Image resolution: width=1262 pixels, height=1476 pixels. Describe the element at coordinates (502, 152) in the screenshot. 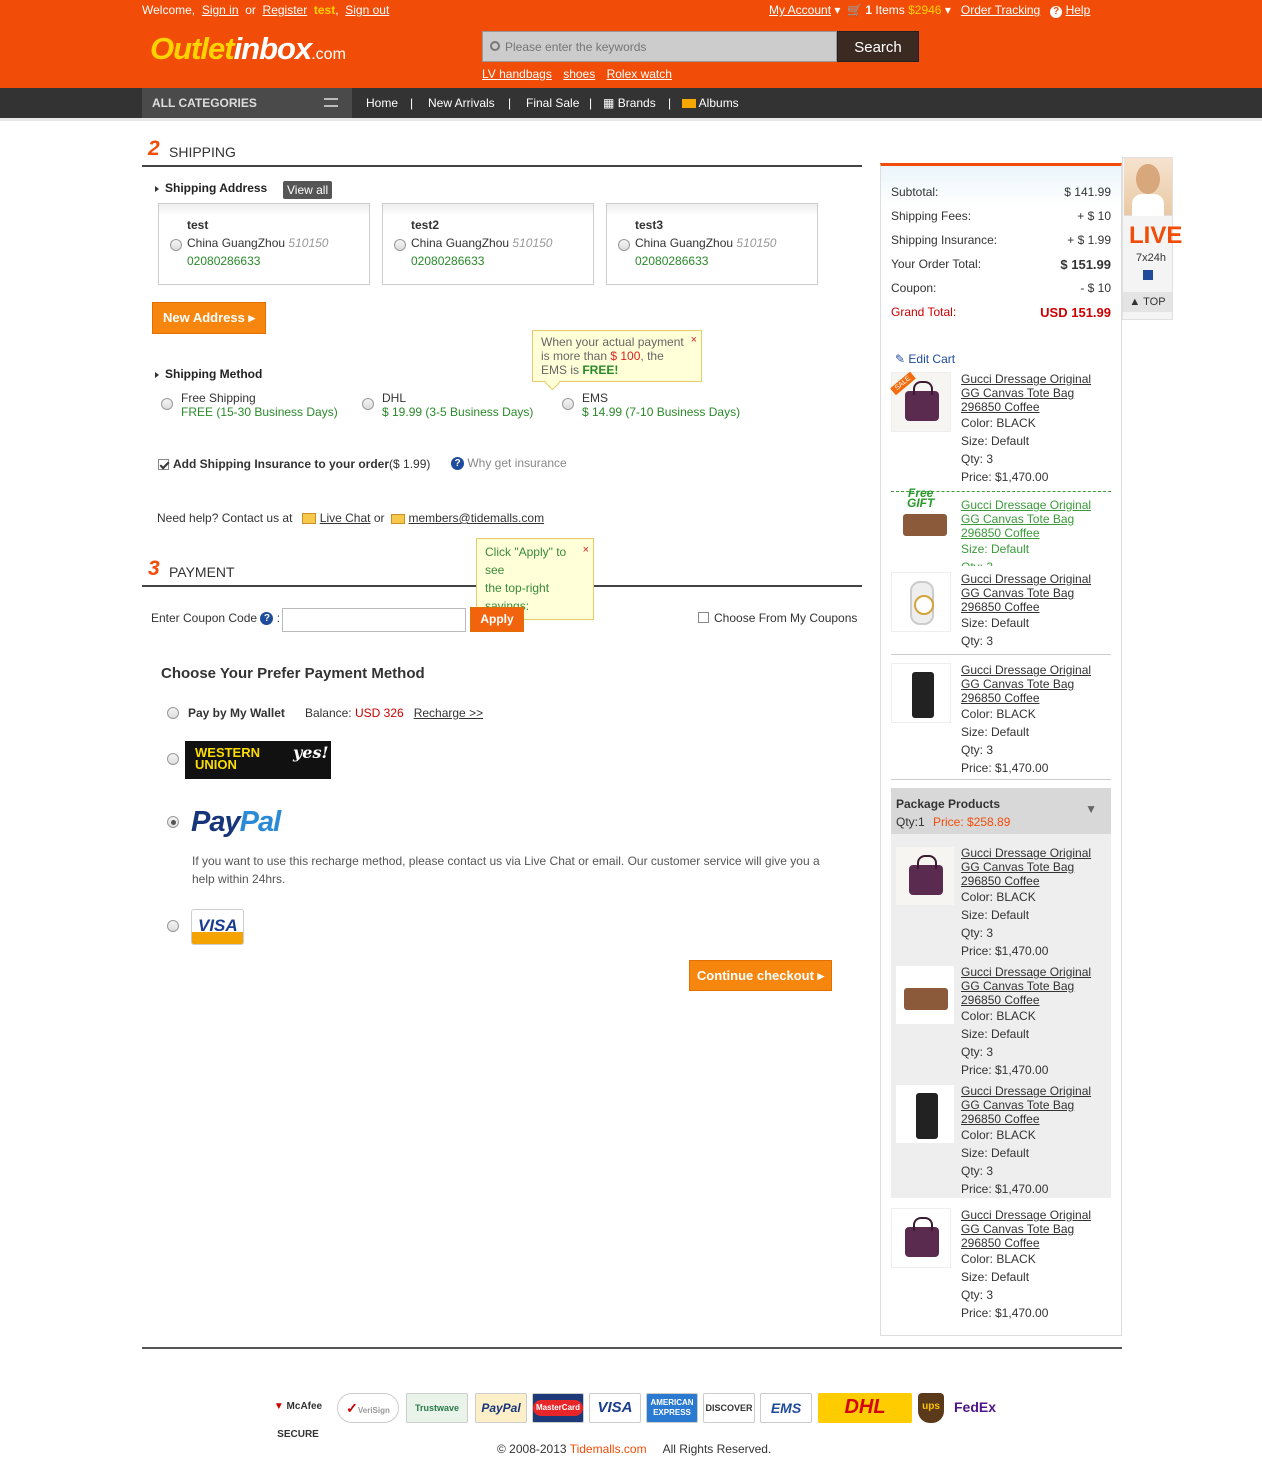

I see `shipping-section-header: 2 SHIPPING` at that location.